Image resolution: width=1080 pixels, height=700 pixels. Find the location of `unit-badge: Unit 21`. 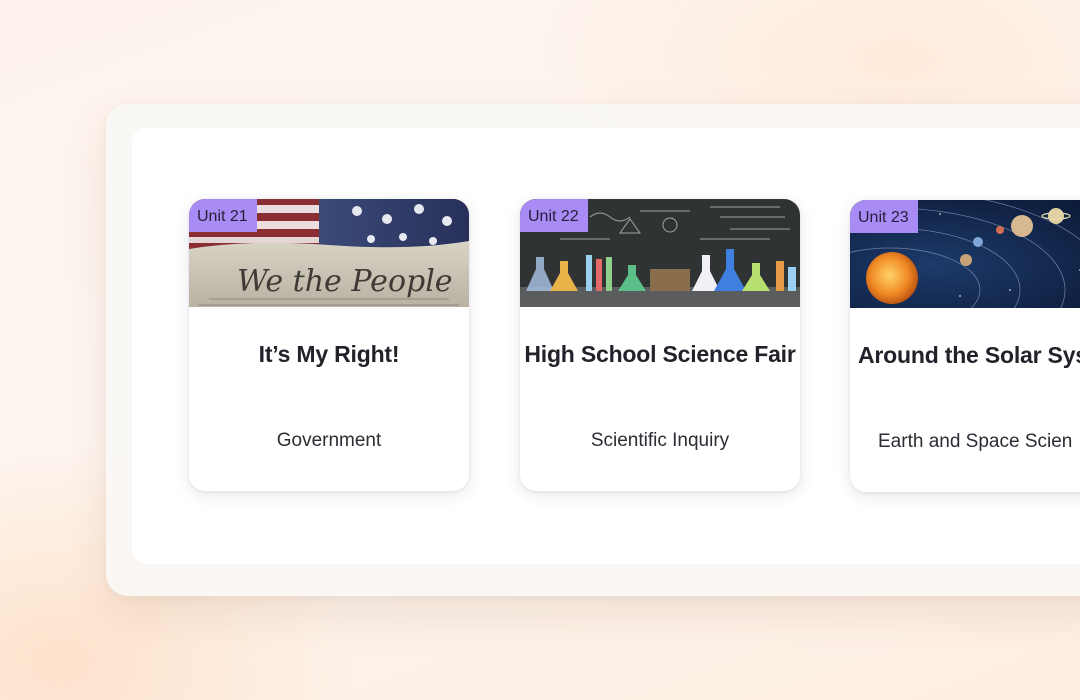

unit-badge: Unit 21 is located at coordinates (223, 215).